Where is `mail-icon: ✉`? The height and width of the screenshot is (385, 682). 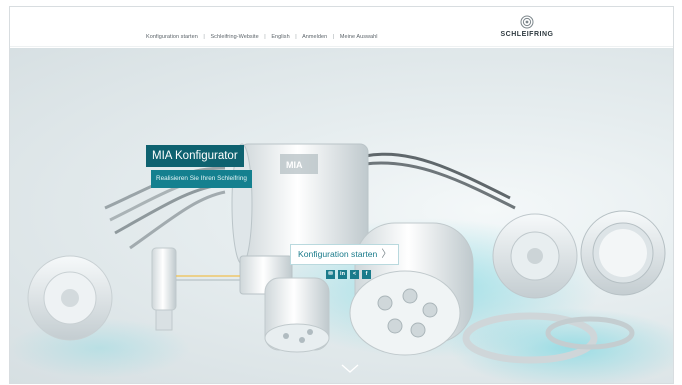
mail-icon: ✉ is located at coordinates (330, 274).